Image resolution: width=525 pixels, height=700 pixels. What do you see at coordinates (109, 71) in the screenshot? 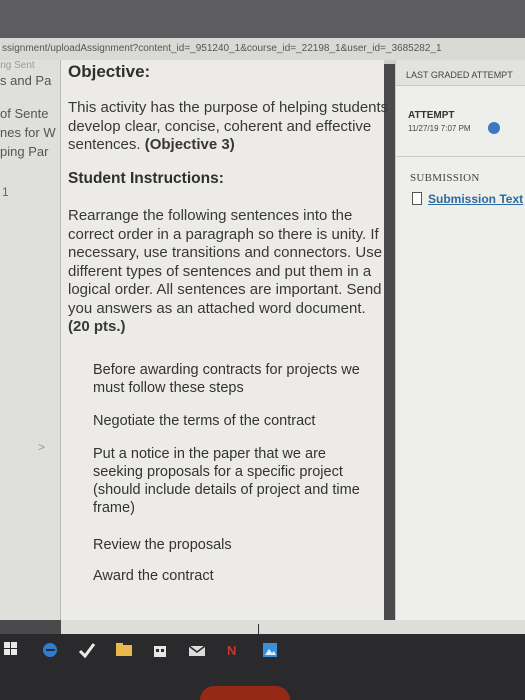
I see `objective-heading: Objective:` at bounding box center [109, 71].